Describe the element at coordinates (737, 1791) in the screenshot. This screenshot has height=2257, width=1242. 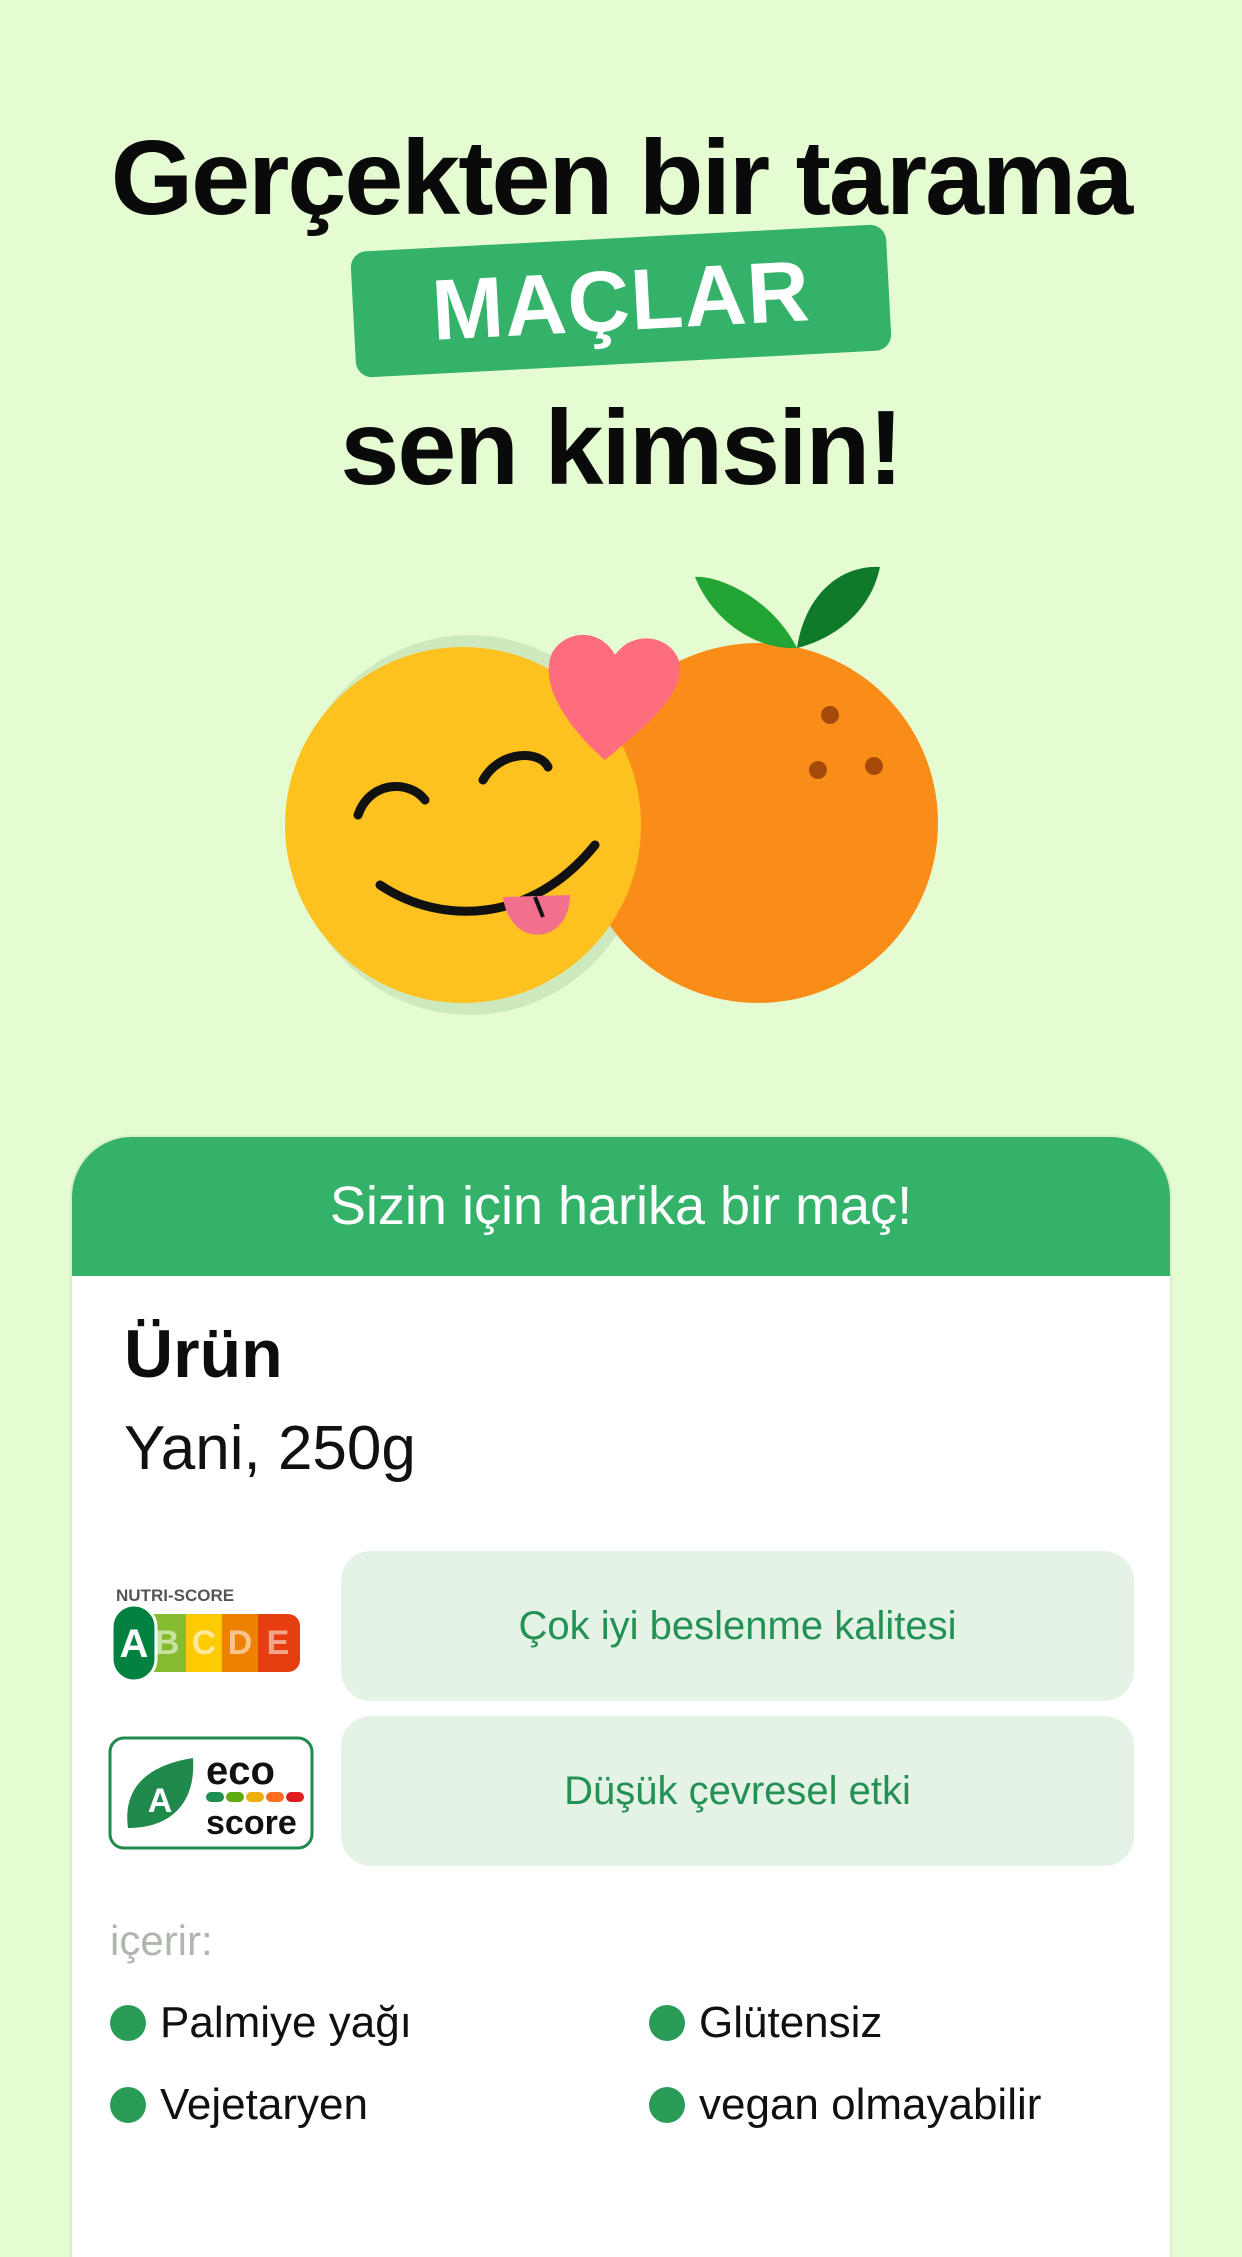
I see `eco-score-description: Düşük çevresel etki` at that location.